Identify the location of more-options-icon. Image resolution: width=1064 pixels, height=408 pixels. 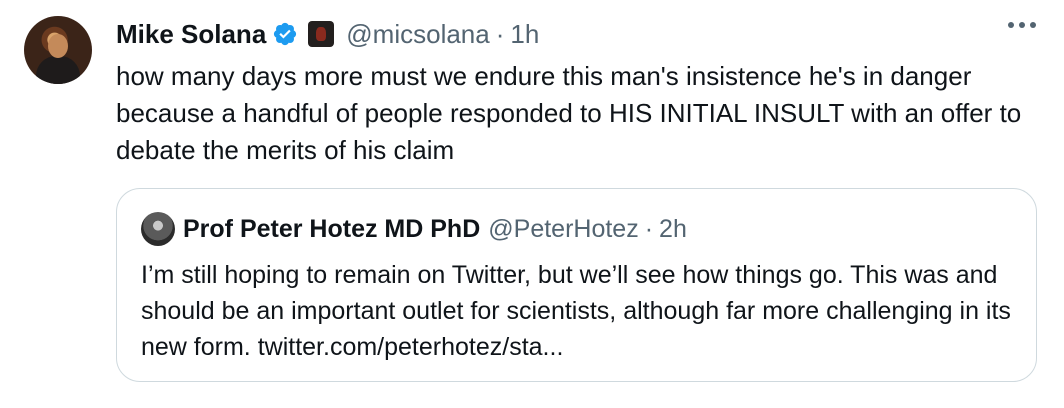
(1022, 25).